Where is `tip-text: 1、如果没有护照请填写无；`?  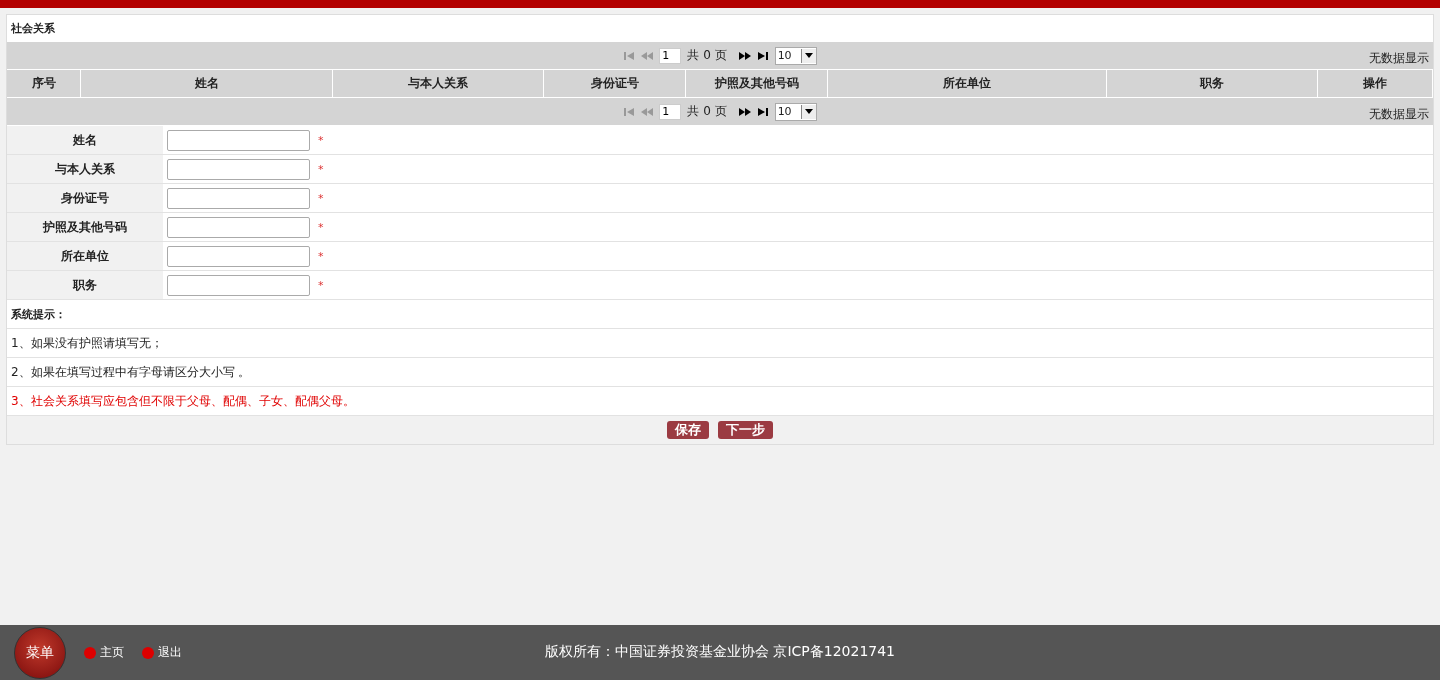
tip-text: 1、如果没有护照请填写无； is located at coordinates (720, 343).